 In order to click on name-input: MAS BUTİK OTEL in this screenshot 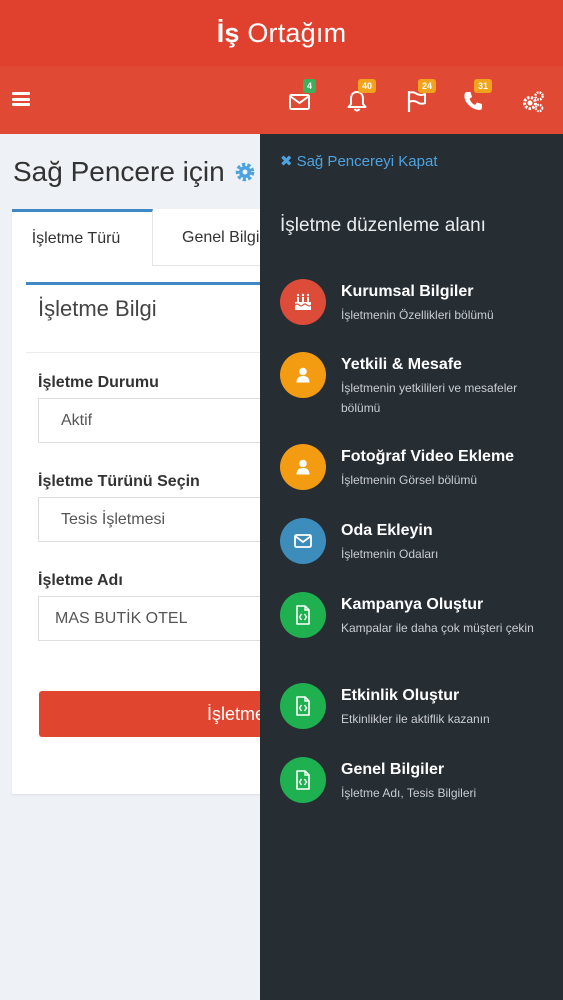, I will do `click(155, 618)`.